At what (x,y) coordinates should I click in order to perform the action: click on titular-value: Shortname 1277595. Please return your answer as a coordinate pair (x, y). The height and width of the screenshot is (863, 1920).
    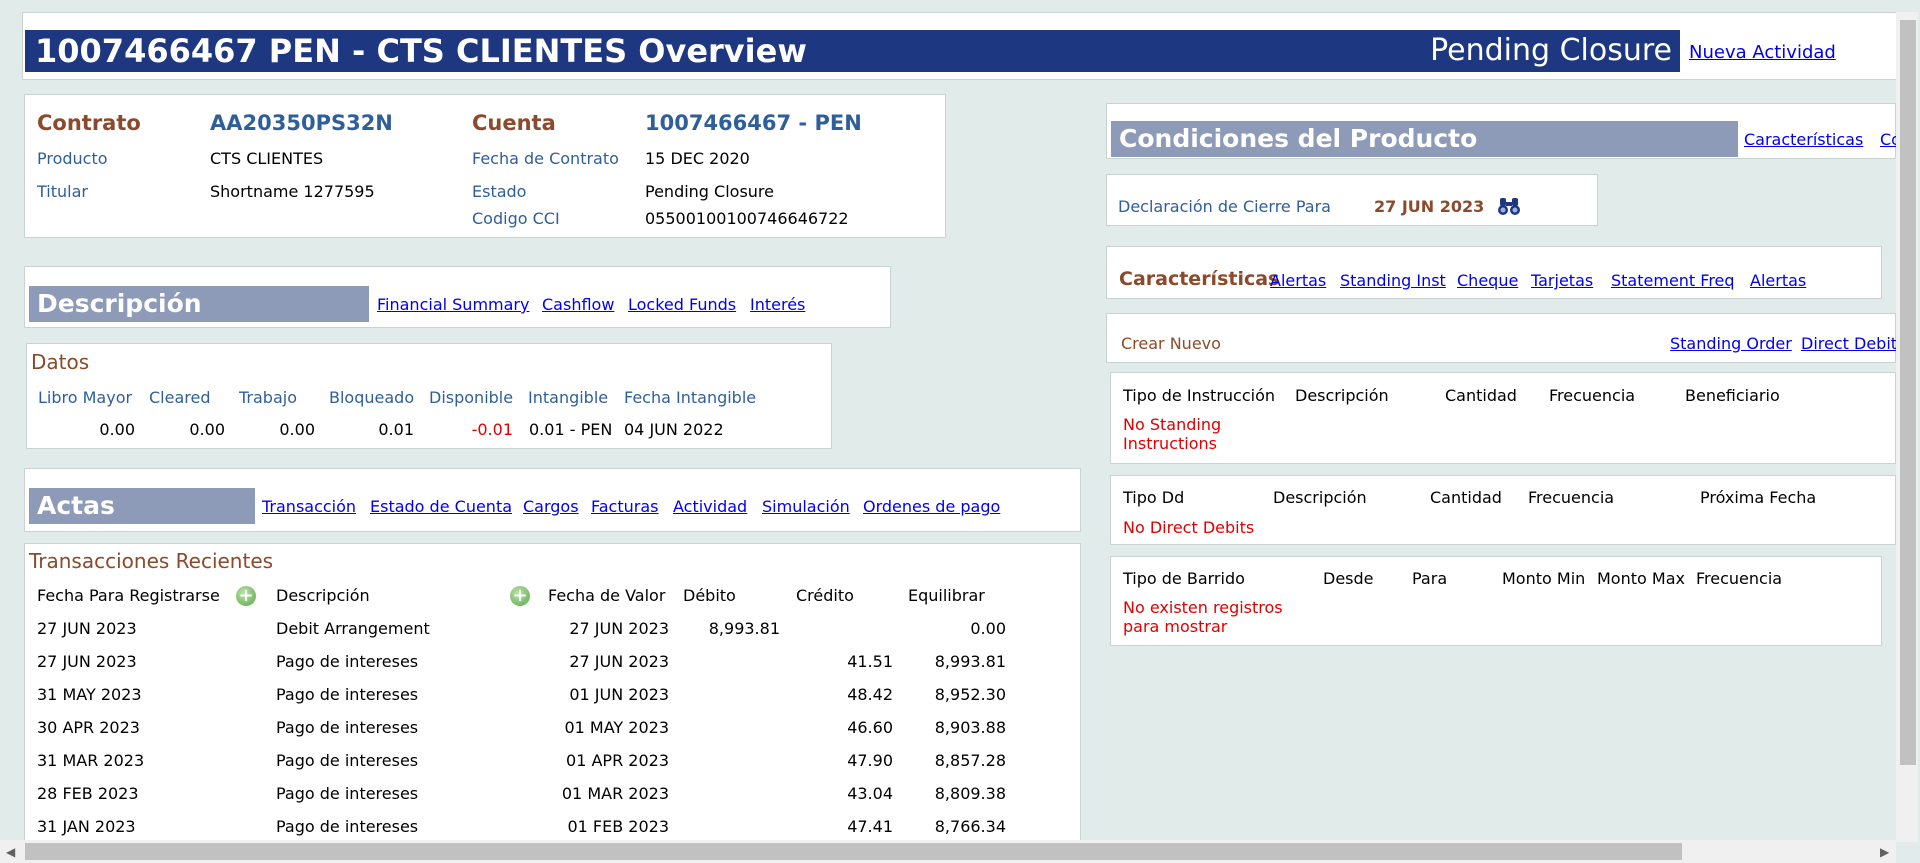
    Looking at the image, I should click on (292, 191).